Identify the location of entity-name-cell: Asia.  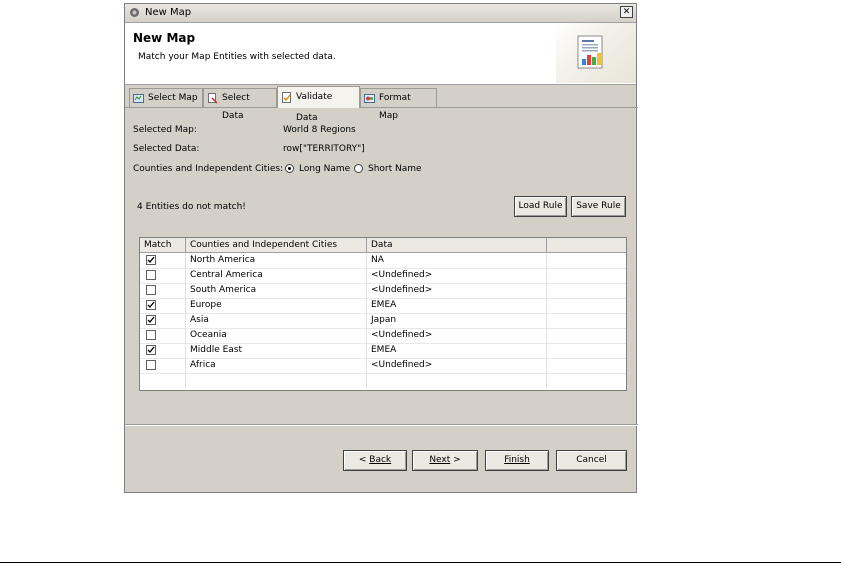
(276, 320).